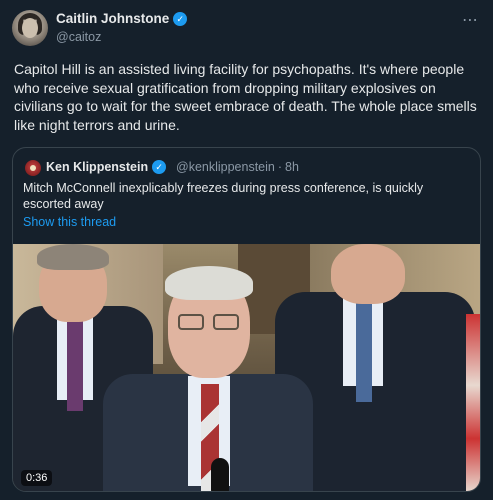 The width and height of the screenshot is (493, 500). I want to click on quoted-author-handle: @kenklippenstein, so click(225, 167).